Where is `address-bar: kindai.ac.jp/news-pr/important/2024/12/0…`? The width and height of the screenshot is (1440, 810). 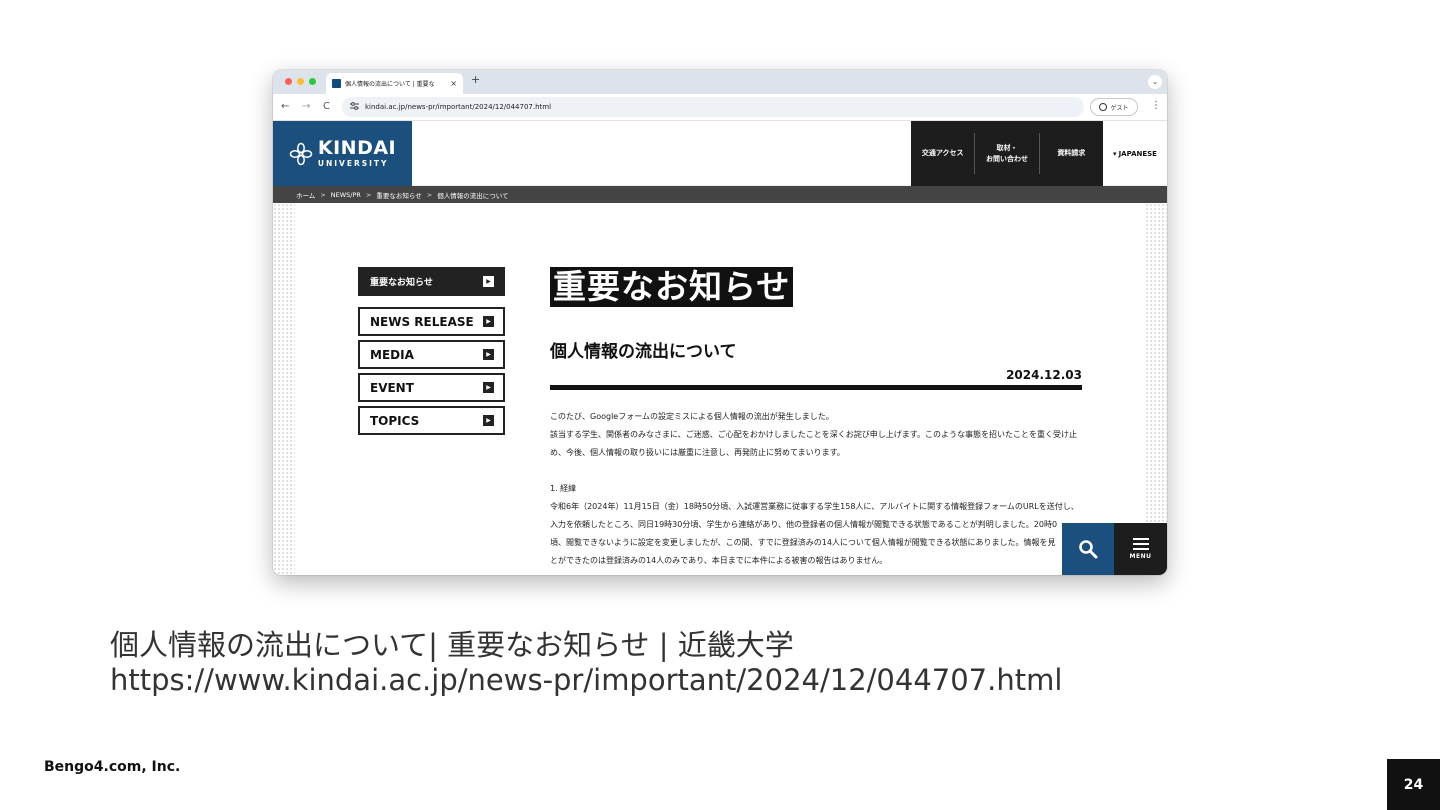
address-bar: kindai.ac.jp/news-pr/important/2024/12/0… is located at coordinates (713, 107).